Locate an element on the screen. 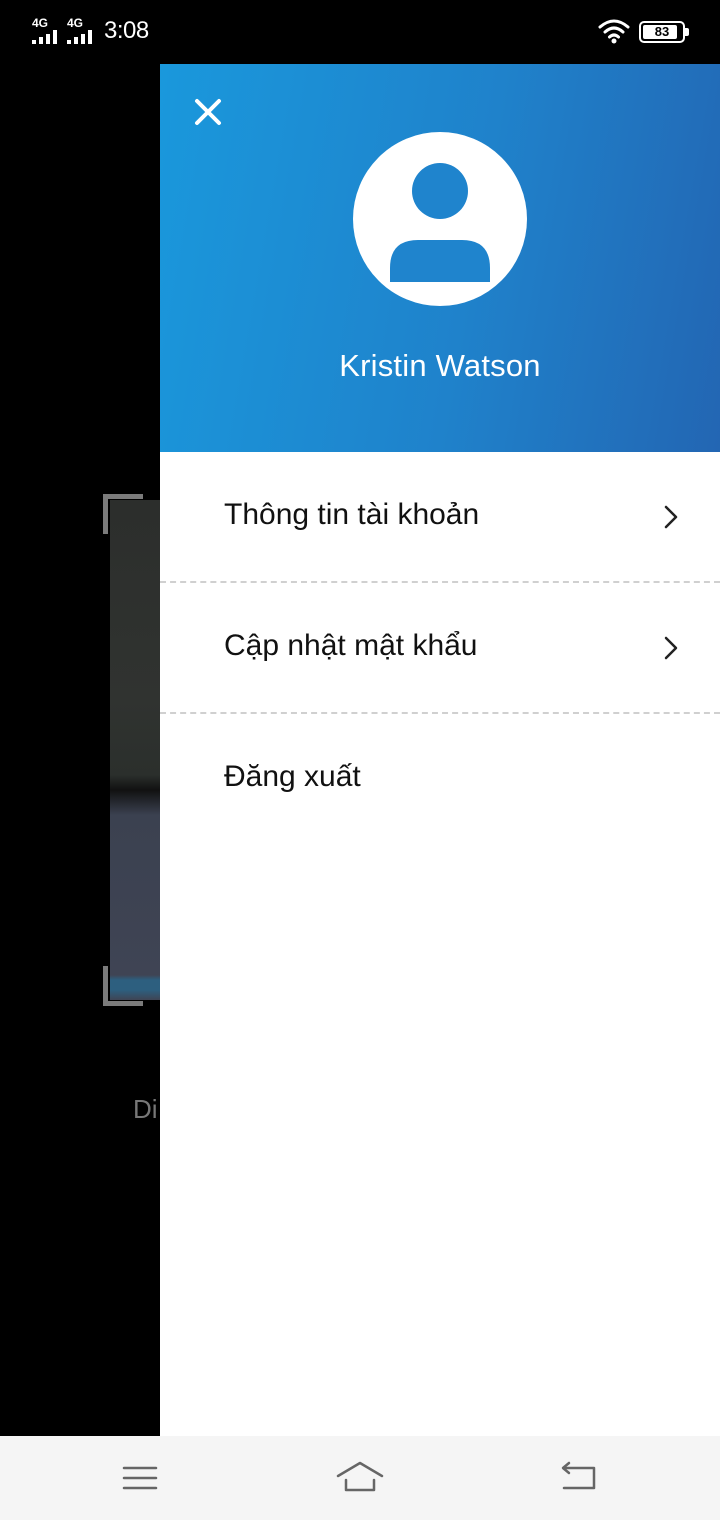 The height and width of the screenshot is (1520, 720). scanner-frame is located at coordinates (131, 750).